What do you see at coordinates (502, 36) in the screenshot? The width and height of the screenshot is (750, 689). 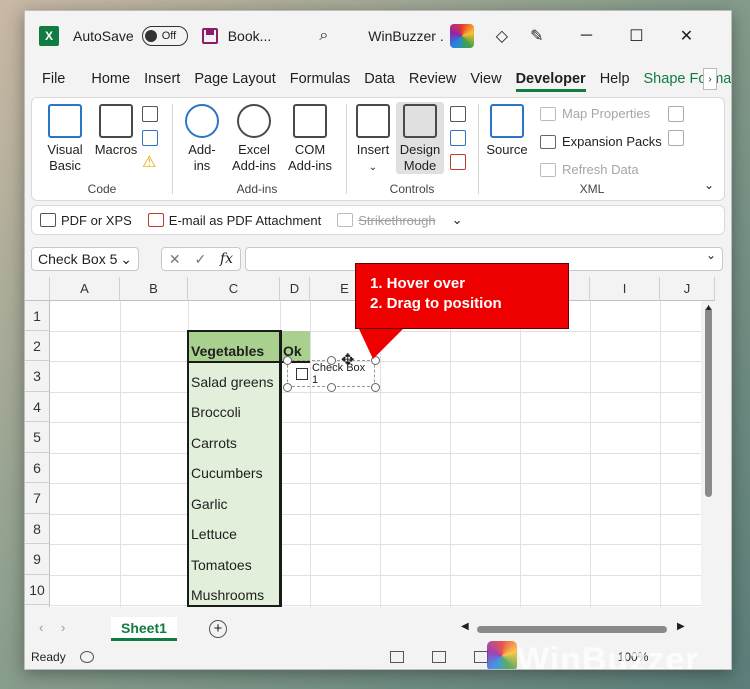 I see `diamond-icon: ◇` at bounding box center [502, 36].